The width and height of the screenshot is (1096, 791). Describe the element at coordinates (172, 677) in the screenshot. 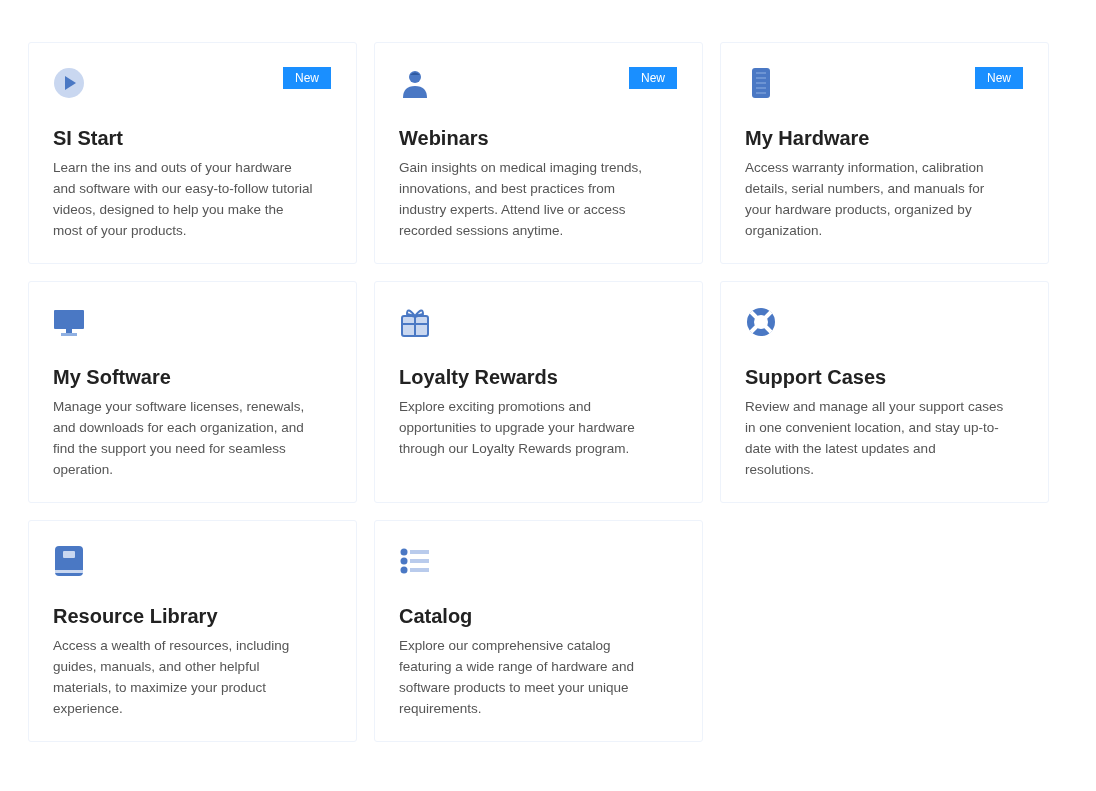

I see `card-description: Access a wealth of resources, including guides, manuals, and other helpful materials, to maximize your product experience.` at that location.